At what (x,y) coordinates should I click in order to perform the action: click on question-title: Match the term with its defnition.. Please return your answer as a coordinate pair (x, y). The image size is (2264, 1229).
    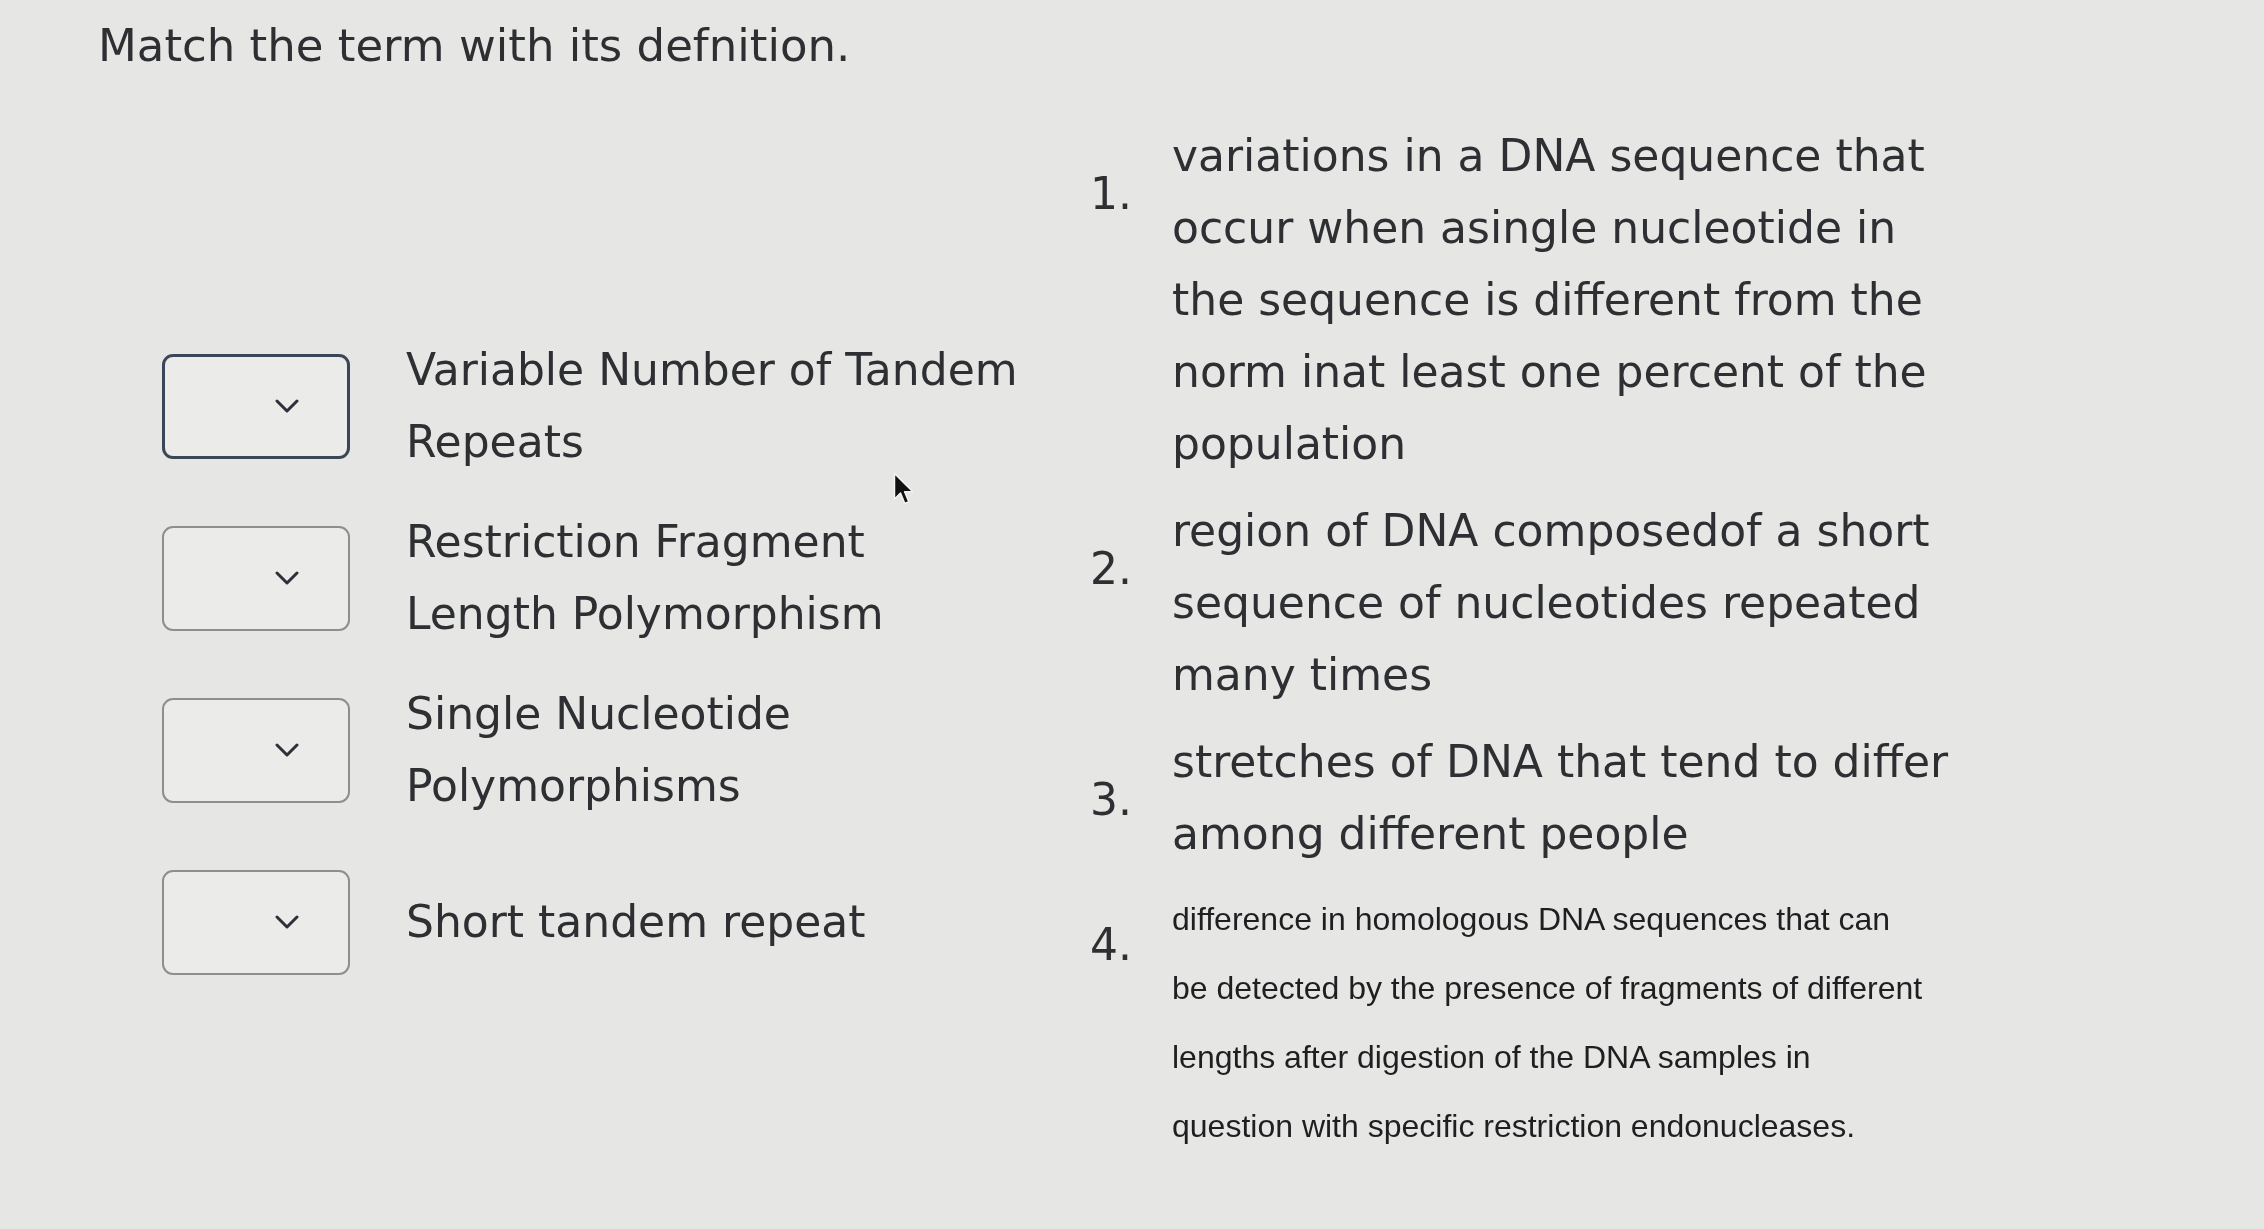
    Looking at the image, I should click on (474, 46).